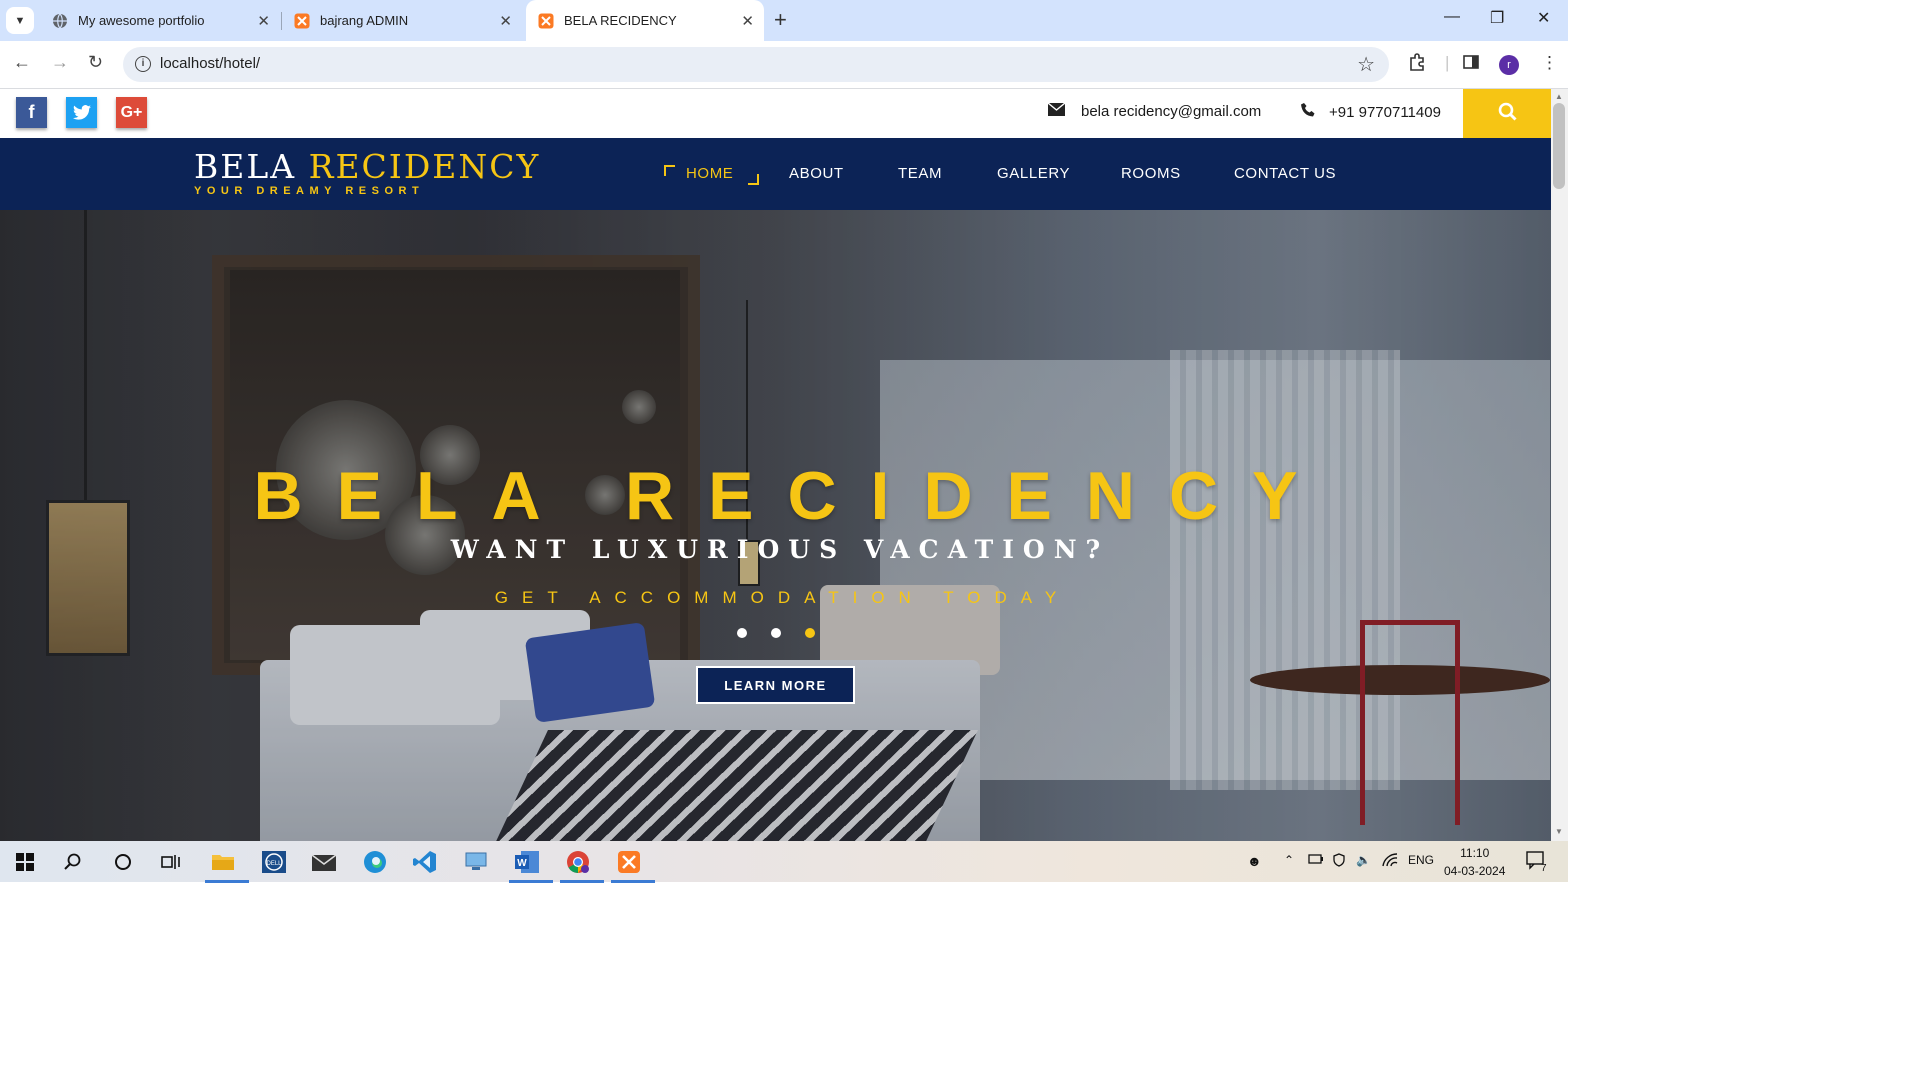 The height and width of the screenshot is (1080, 1920). I want to click on tab-portfolio: My awesome portfolio ✕, so click(160, 20).